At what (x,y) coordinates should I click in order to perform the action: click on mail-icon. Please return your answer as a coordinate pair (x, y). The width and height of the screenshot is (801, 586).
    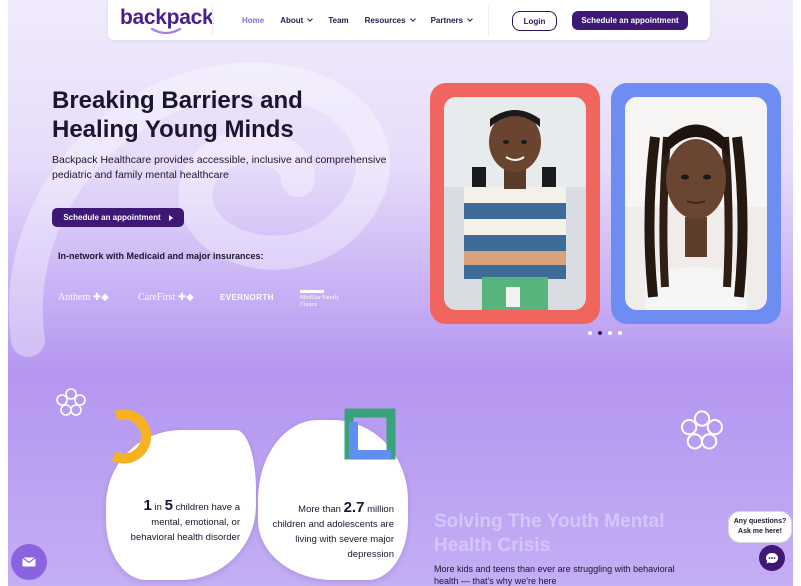
    Looking at the image, I should click on (29, 562).